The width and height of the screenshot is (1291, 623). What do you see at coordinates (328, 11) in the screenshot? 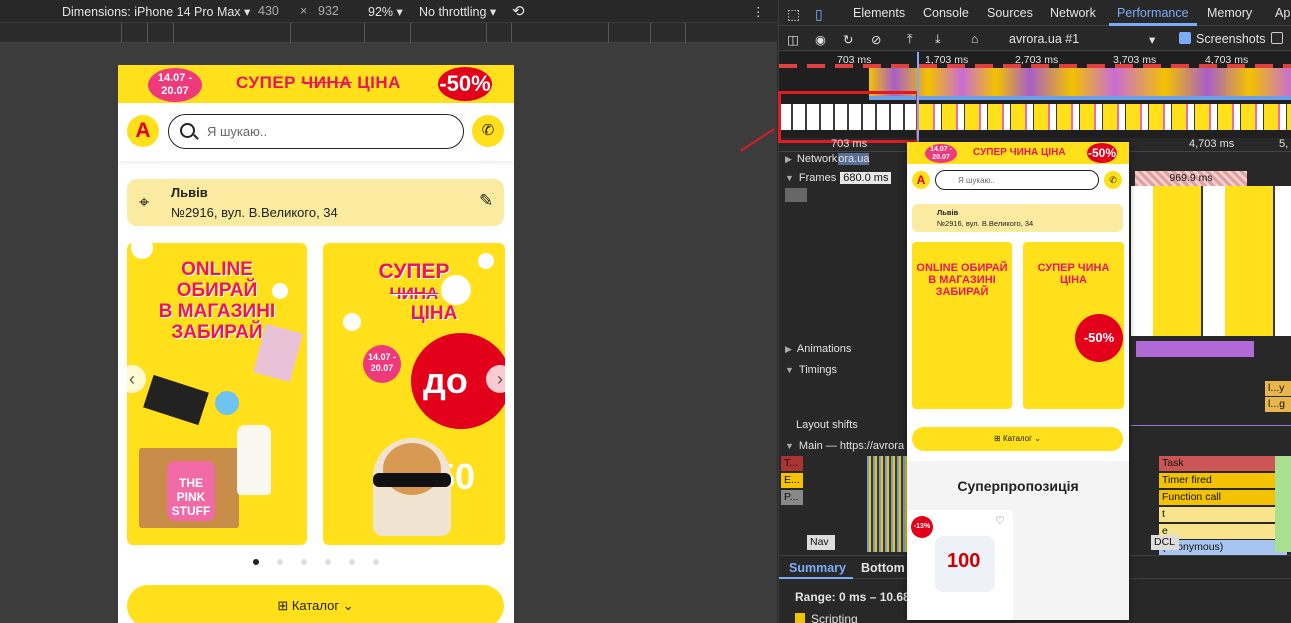
I see `height-input: 932` at bounding box center [328, 11].